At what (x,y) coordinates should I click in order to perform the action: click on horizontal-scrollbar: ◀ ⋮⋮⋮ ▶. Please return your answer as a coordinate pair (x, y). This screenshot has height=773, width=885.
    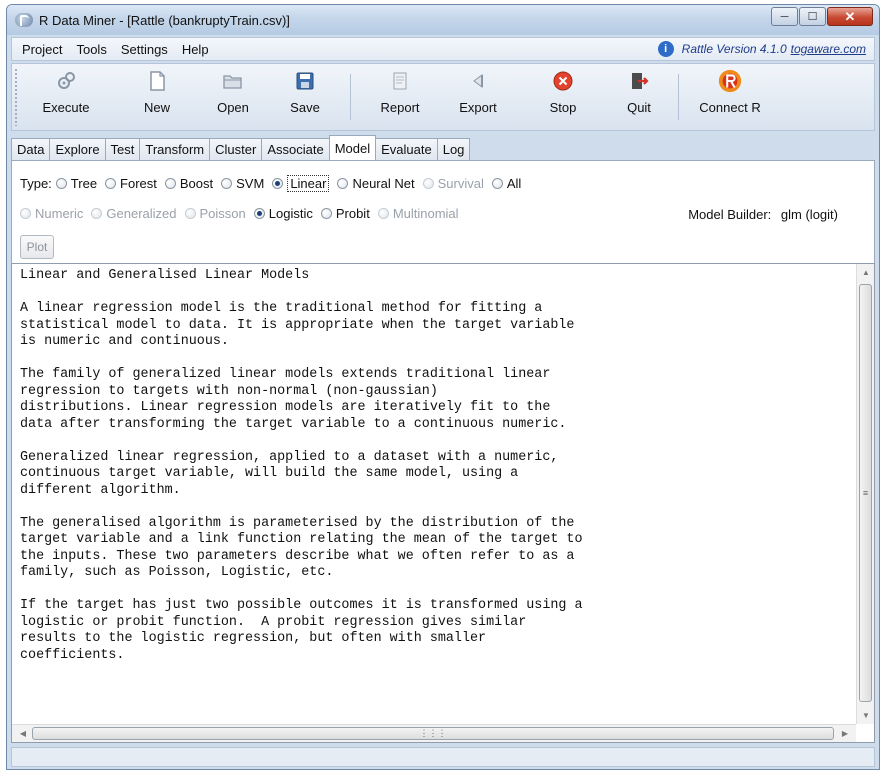
    Looking at the image, I should click on (434, 733).